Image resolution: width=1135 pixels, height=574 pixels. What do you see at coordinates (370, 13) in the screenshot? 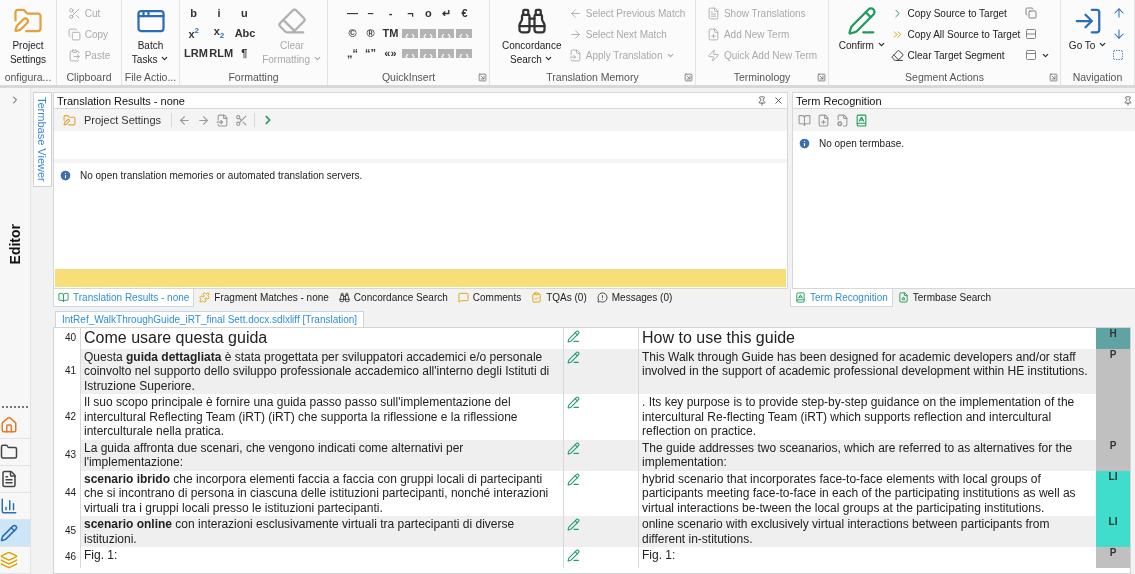
I see `symbol-button: –` at bounding box center [370, 13].